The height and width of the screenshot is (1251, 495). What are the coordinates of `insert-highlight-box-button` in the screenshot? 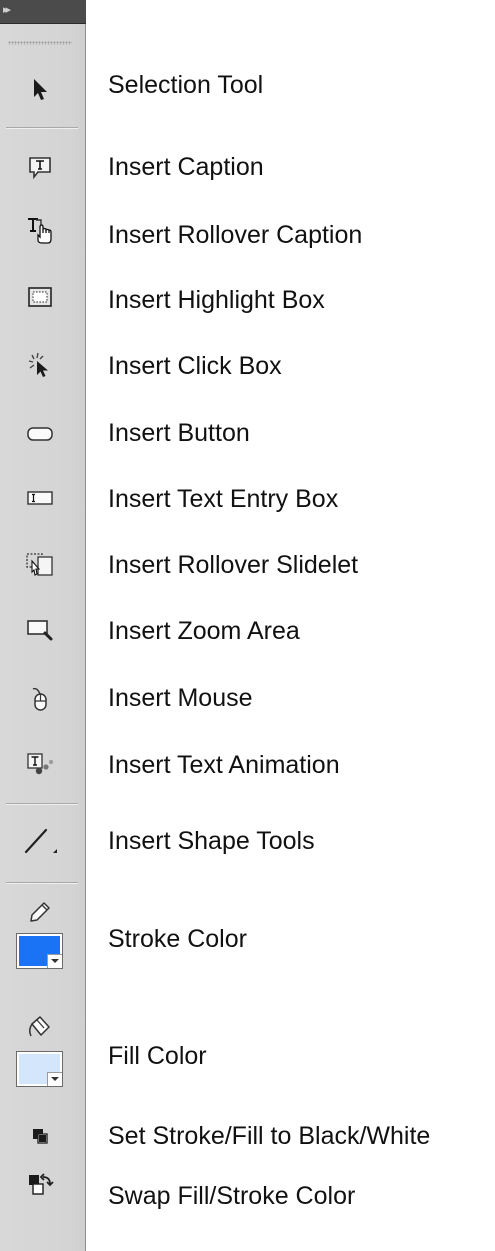 It's located at (40, 297).